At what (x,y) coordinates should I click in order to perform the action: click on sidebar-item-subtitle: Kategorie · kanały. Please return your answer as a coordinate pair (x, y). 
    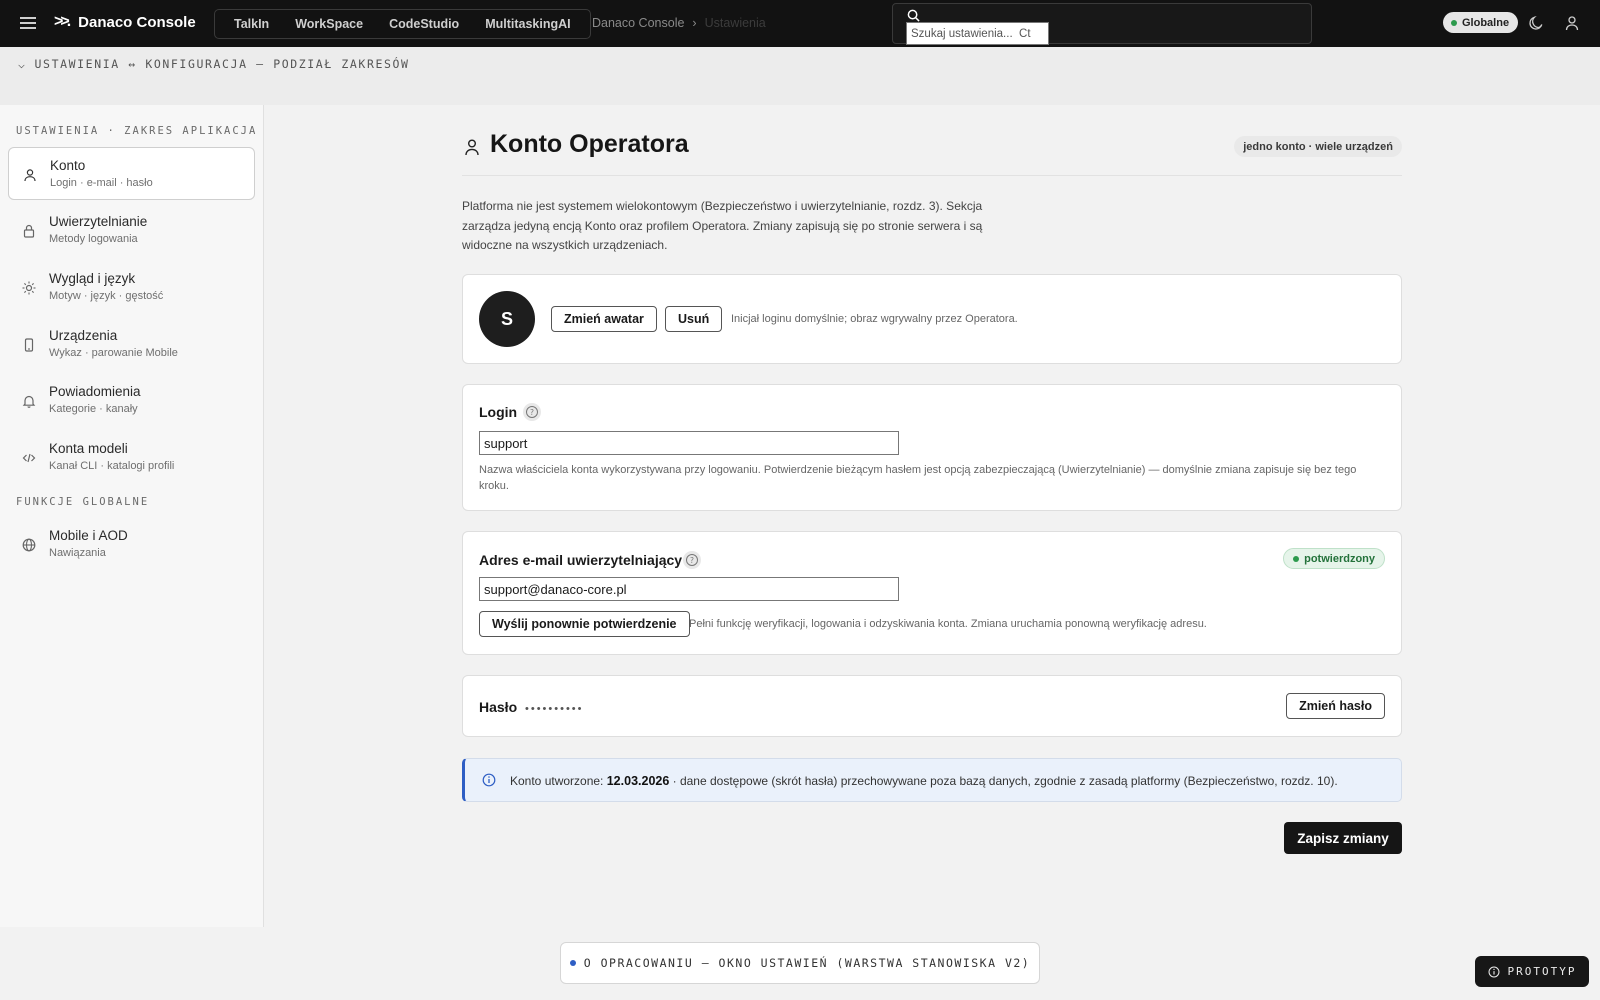
    Looking at the image, I should click on (93, 409).